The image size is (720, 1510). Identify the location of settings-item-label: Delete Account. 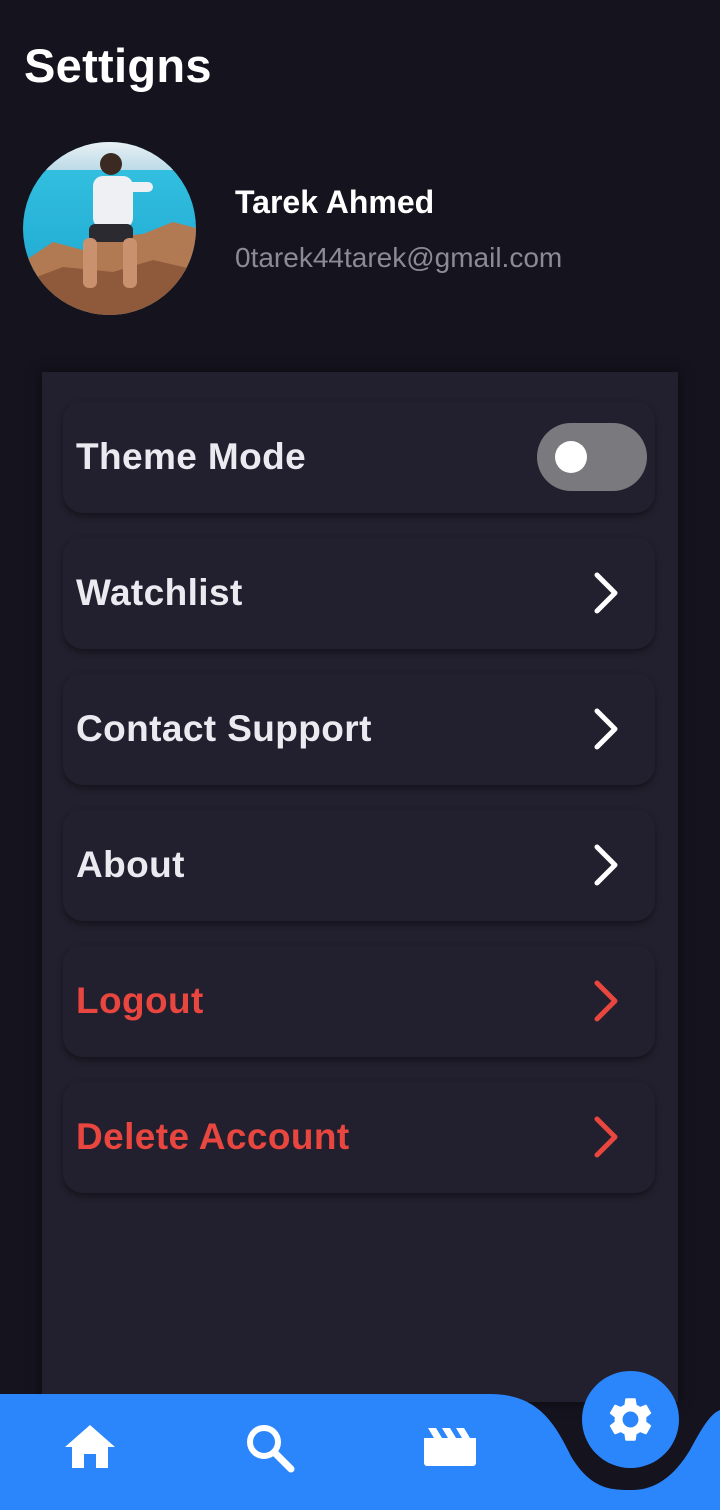
(213, 1136).